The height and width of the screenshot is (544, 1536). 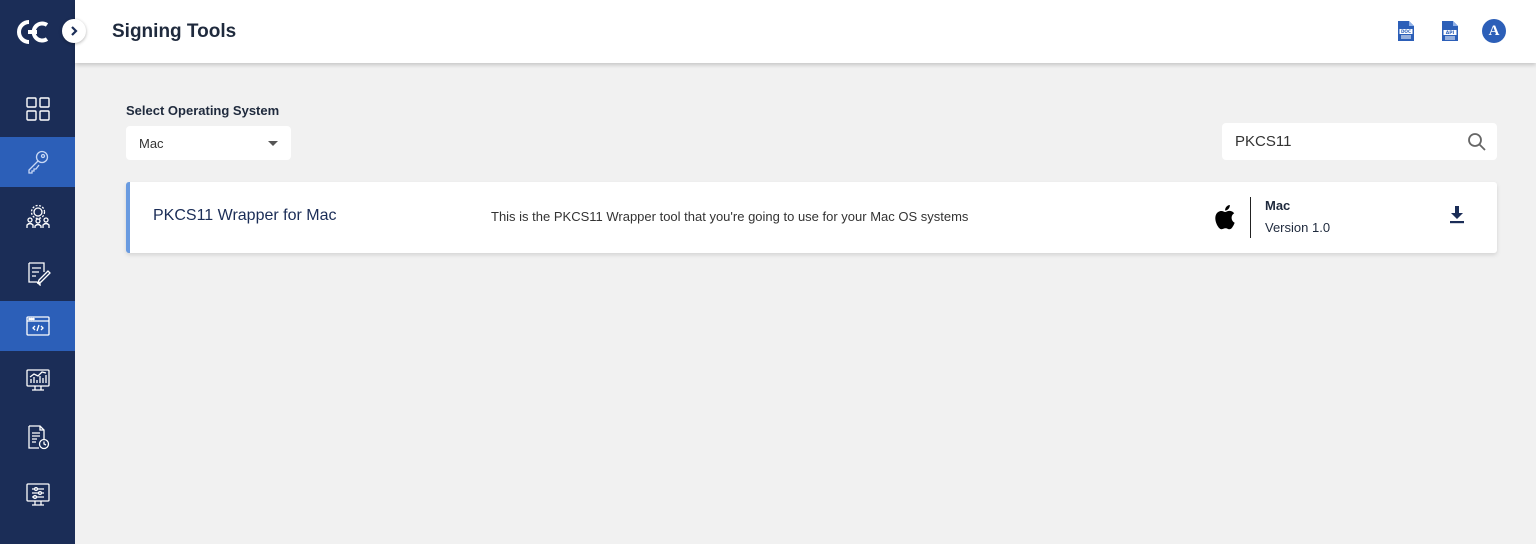 I want to click on code-window-icon, so click(x=37, y=326).